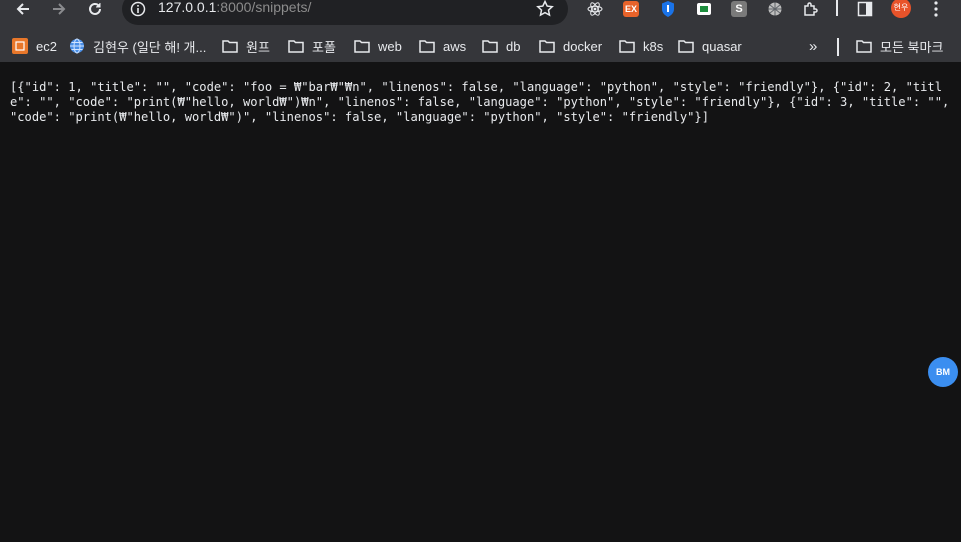  Describe the element at coordinates (442, 46) in the screenshot. I see `bookmark-folder-aws: aws` at that location.